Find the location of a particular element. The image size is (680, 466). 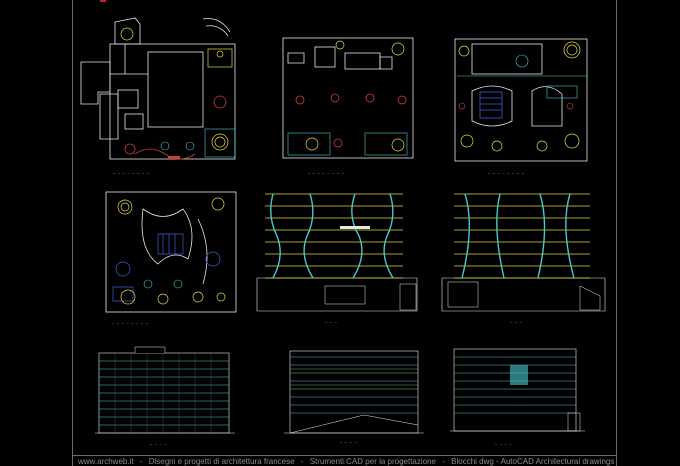

plan-ground-floor is located at coordinates (160, 89).